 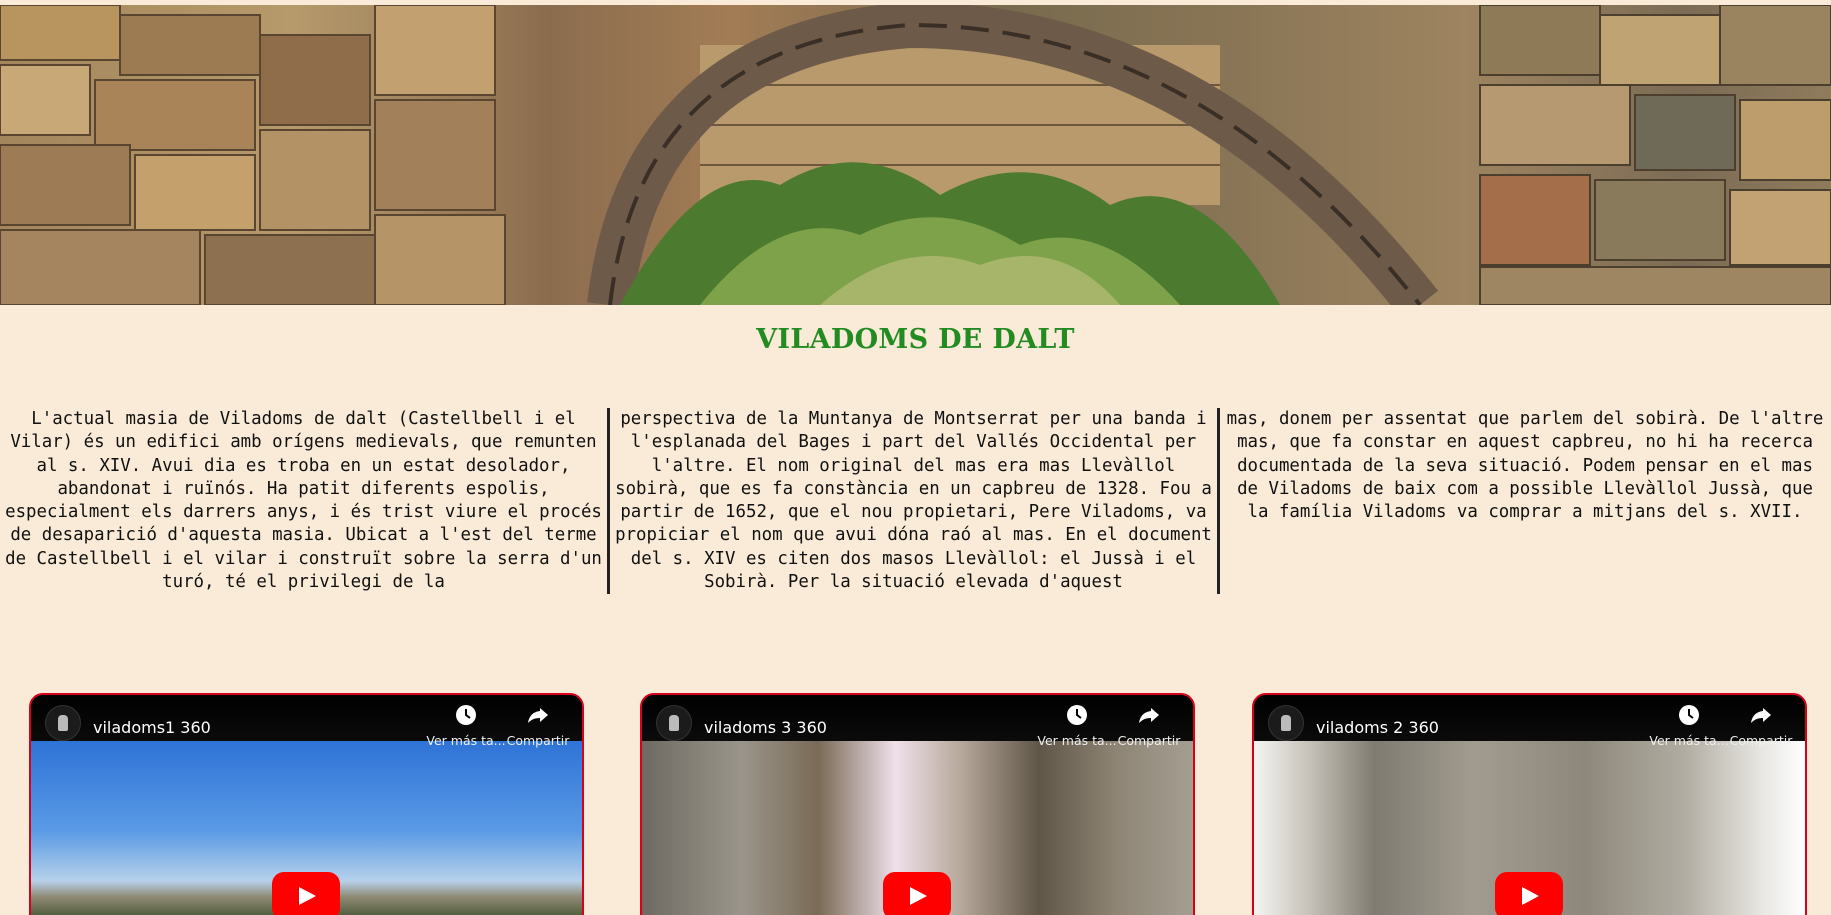 I want to click on video-title: viladoms1 360, so click(x=152, y=727).